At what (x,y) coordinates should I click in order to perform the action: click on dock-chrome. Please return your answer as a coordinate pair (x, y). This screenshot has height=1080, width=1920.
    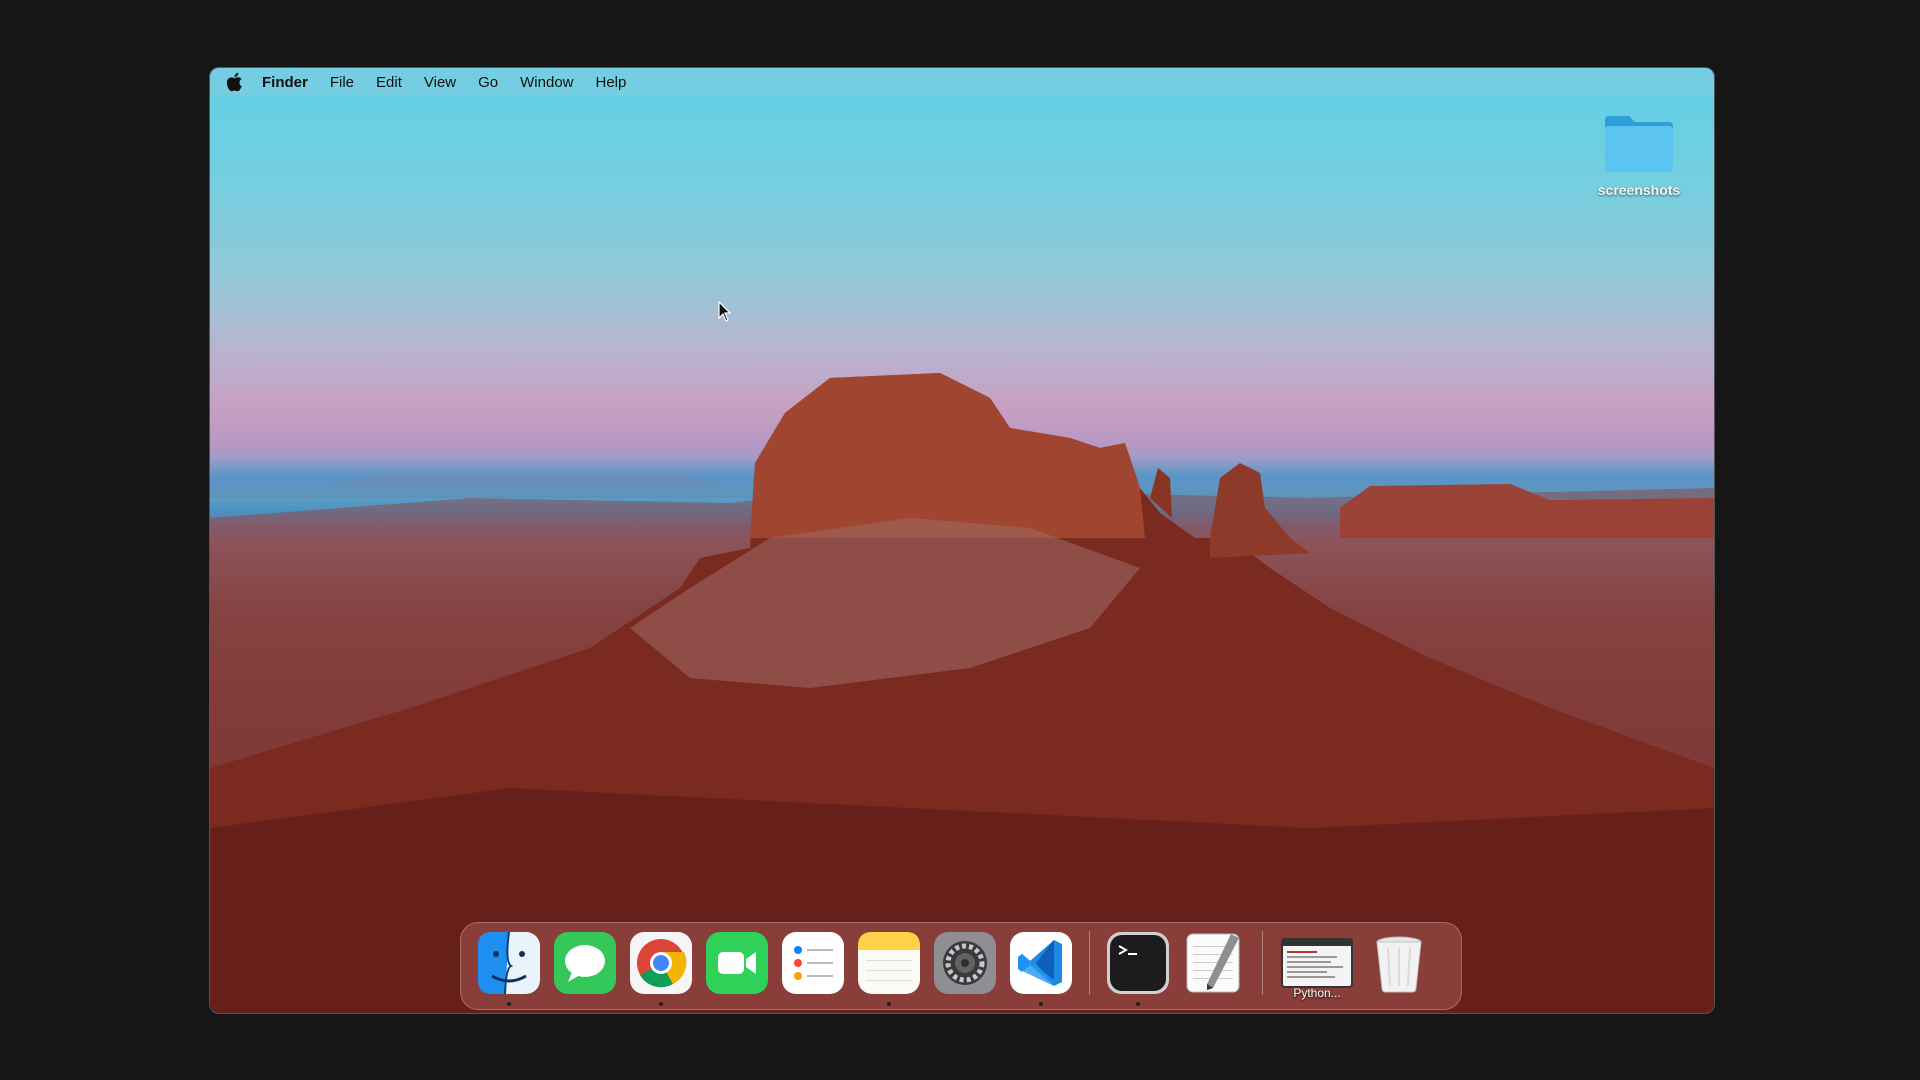
    Looking at the image, I should click on (661, 969).